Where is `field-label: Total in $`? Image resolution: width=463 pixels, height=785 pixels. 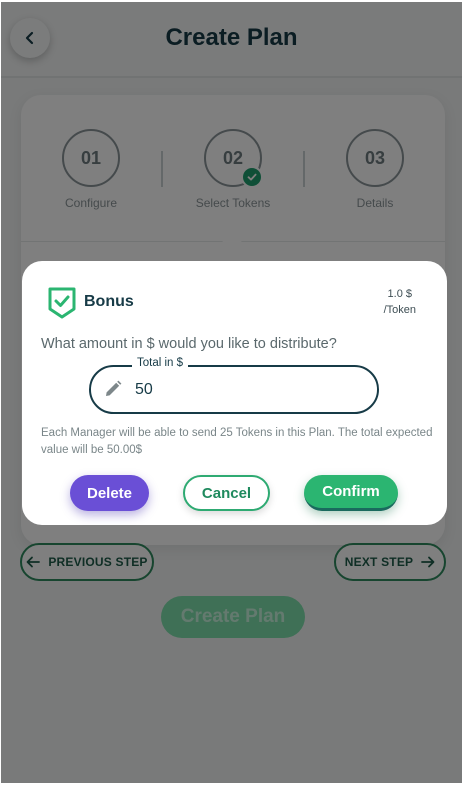
field-label: Total in $ is located at coordinates (160, 363).